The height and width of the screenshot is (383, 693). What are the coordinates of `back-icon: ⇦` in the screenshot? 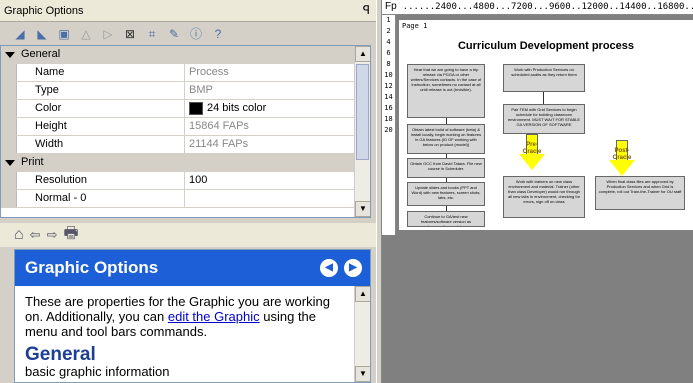 It's located at (35, 235).